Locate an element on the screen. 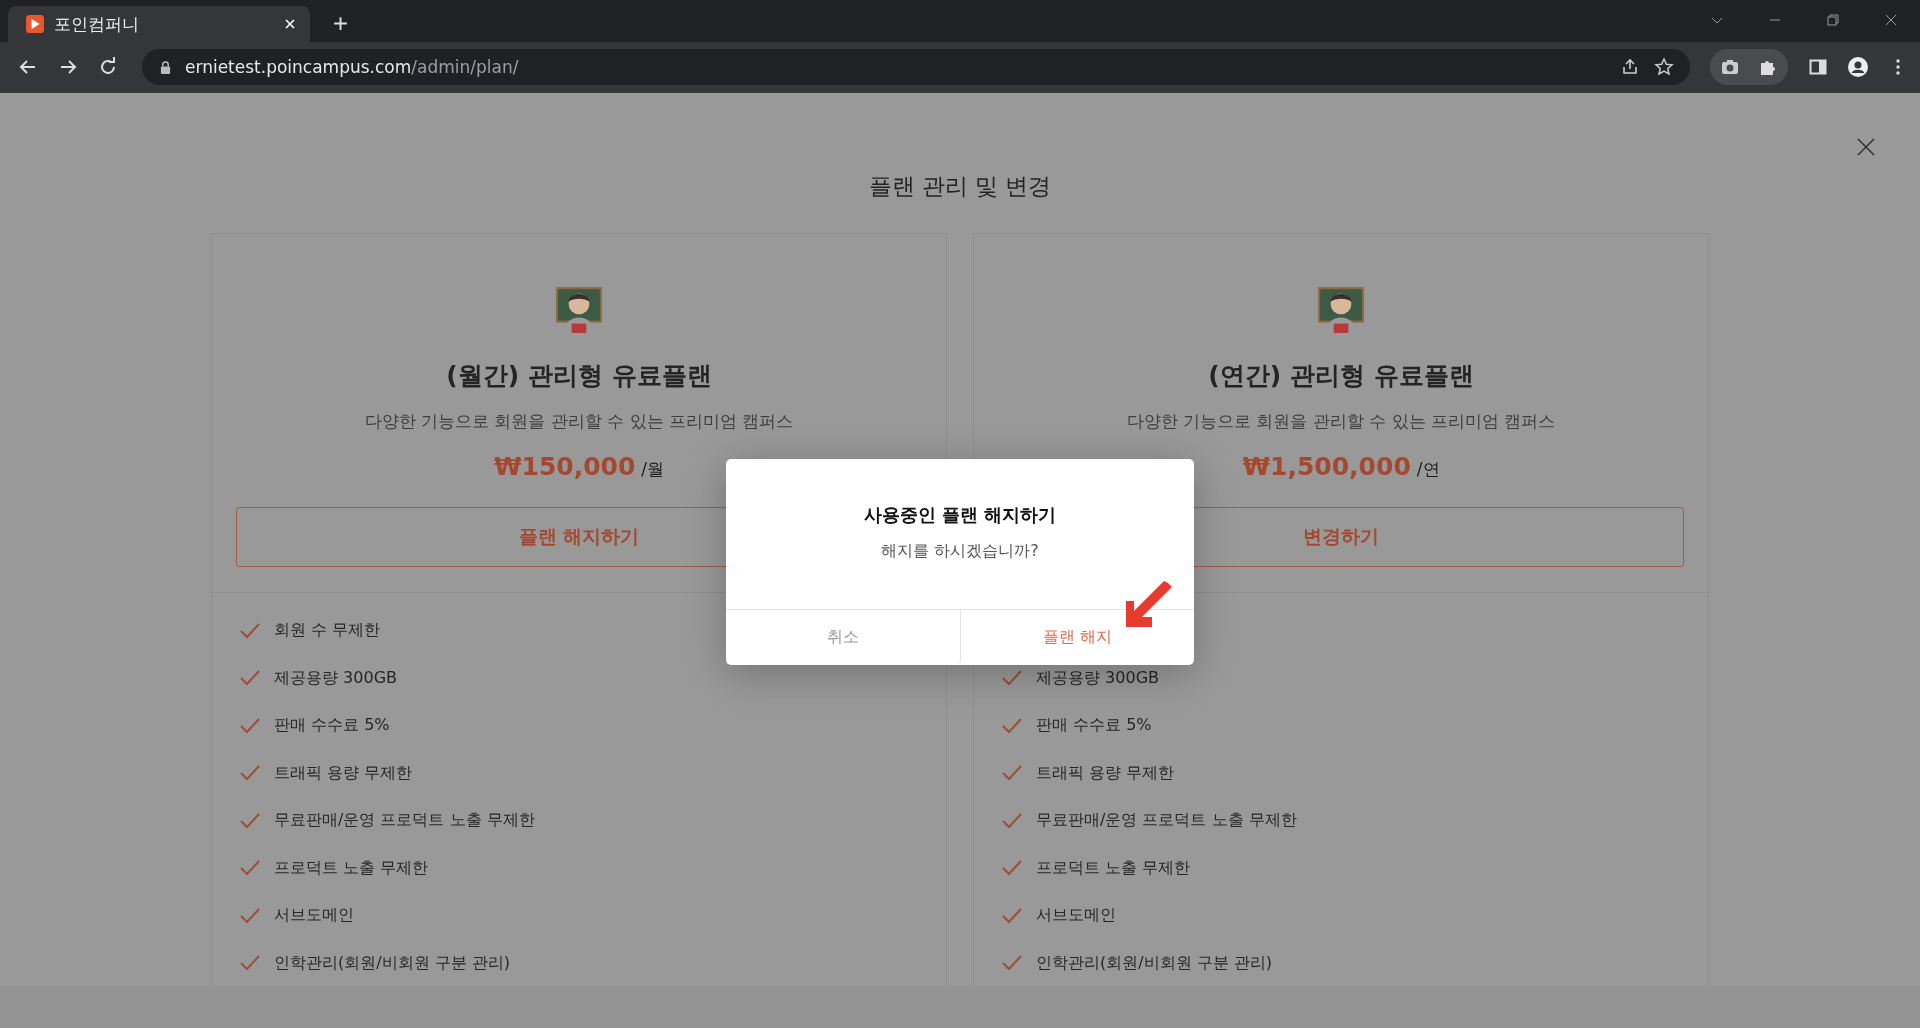  plan-price: ₩1,500,000 is located at coordinates (1326, 466).